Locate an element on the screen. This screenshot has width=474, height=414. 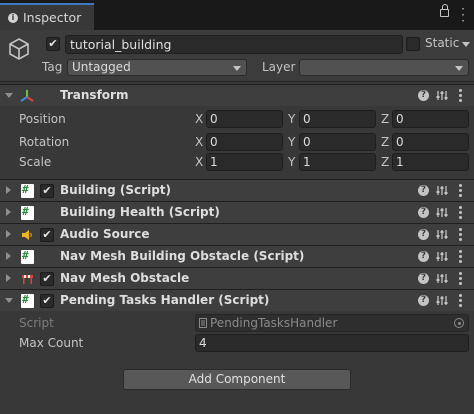
tab-inspector: i Inspector is located at coordinates (47, 16).